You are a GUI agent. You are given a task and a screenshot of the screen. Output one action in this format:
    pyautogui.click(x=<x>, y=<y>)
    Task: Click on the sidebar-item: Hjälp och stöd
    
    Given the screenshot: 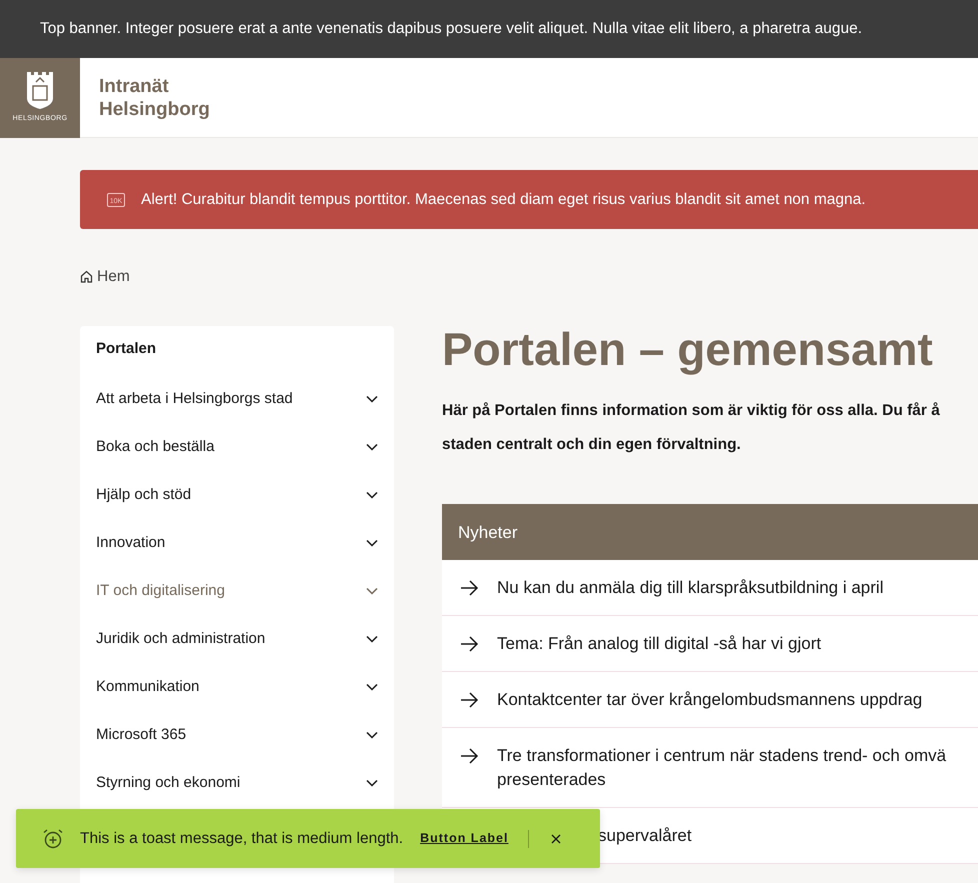 What is the action you would take?
    pyautogui.click(x=237, y=494)
    